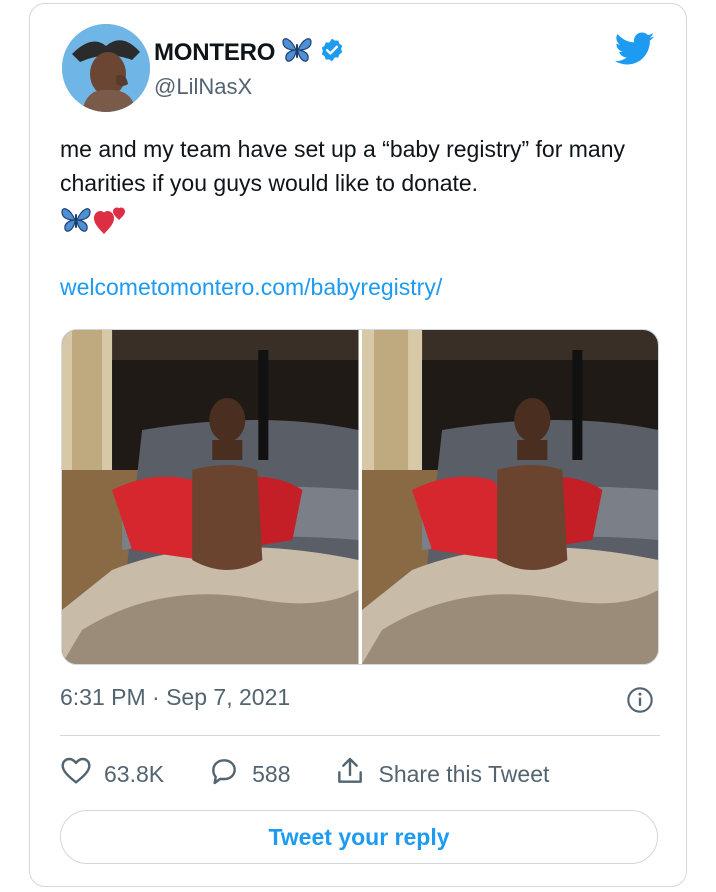 The width and height of the screenshot is (716, 892). What do you see at coordinates (271, 773) in the screenshot?
I see `reply-count: 588` at bounding box center [271, 773].